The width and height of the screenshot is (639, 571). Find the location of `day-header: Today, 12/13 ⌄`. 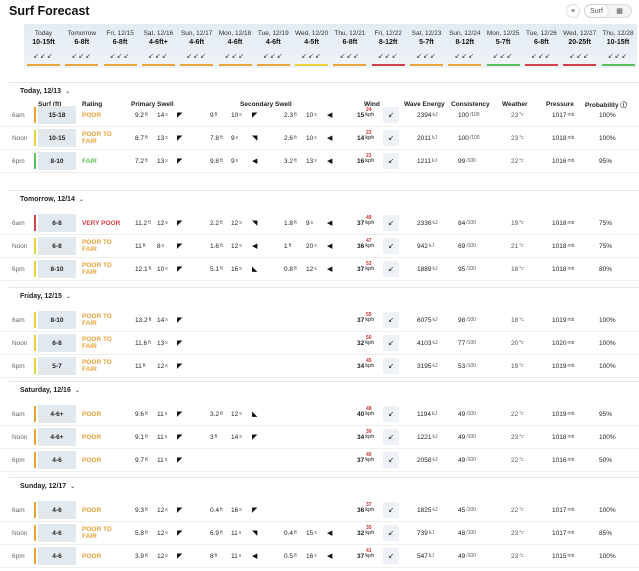

day-header: Today, 12/13 ⌄ is located at coordinates (45, 91).